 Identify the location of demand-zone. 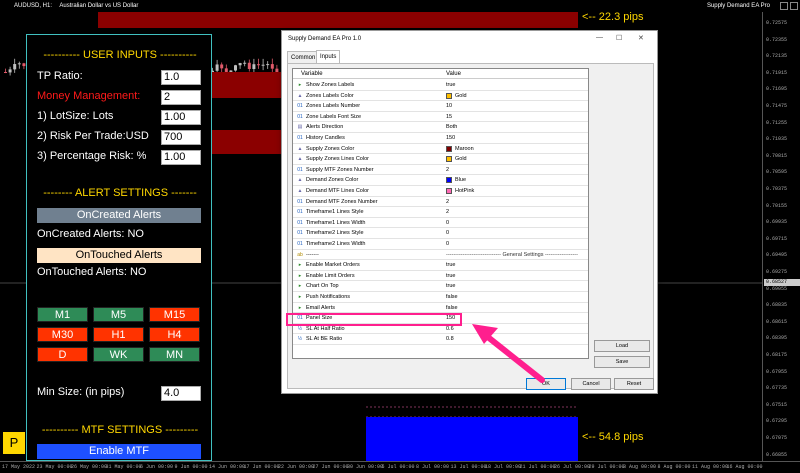
(472, 439).